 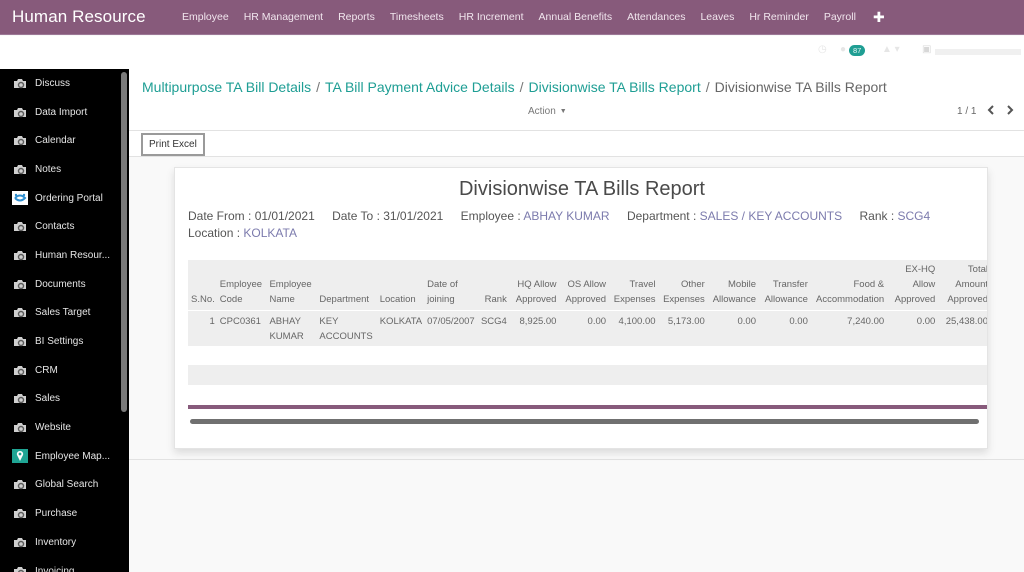 What do you see at coordinates (717, 17) in the screenshot?
I see `menu-item-leaves: Leaves` at bounding box center [717, 17].